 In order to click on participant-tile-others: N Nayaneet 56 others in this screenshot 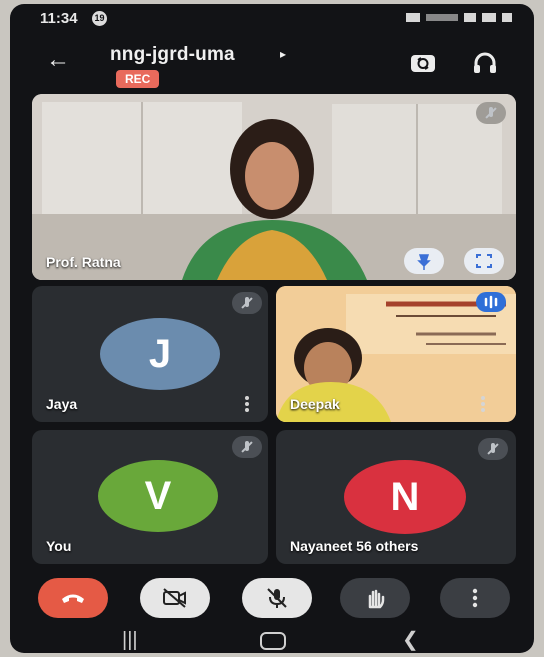, I will do `click(396, 497)`.